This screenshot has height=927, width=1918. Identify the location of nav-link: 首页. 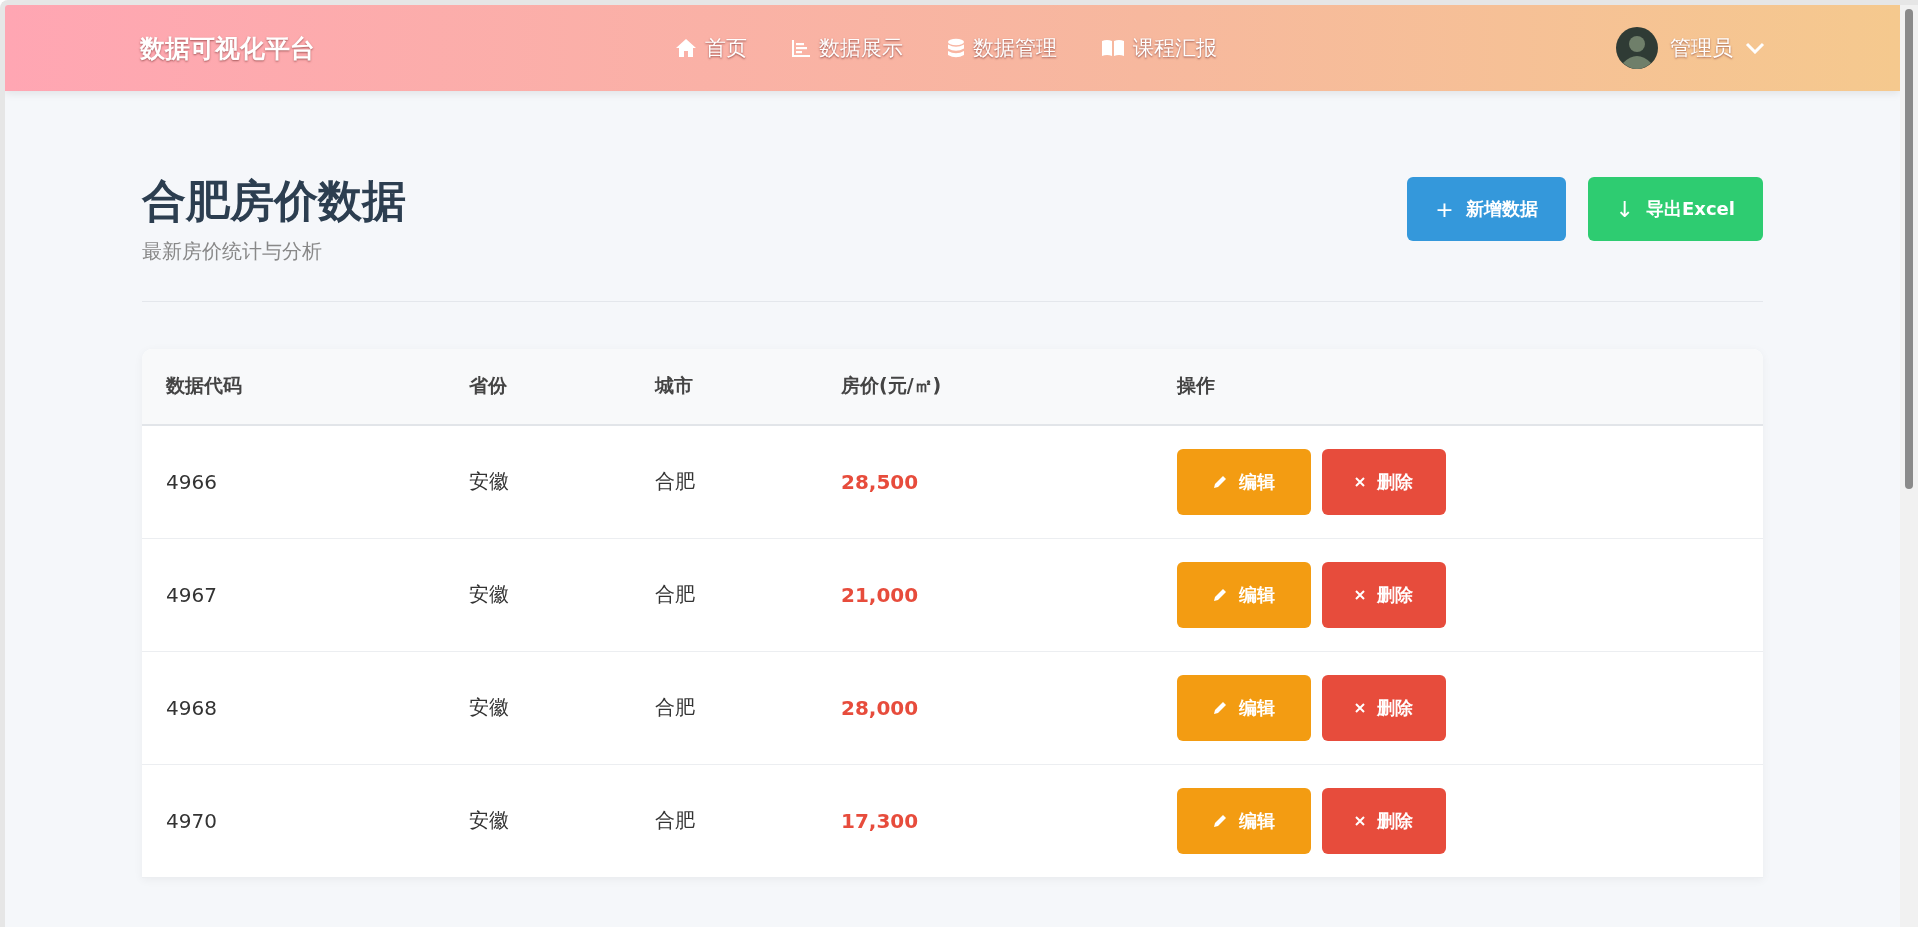
(711, 48).